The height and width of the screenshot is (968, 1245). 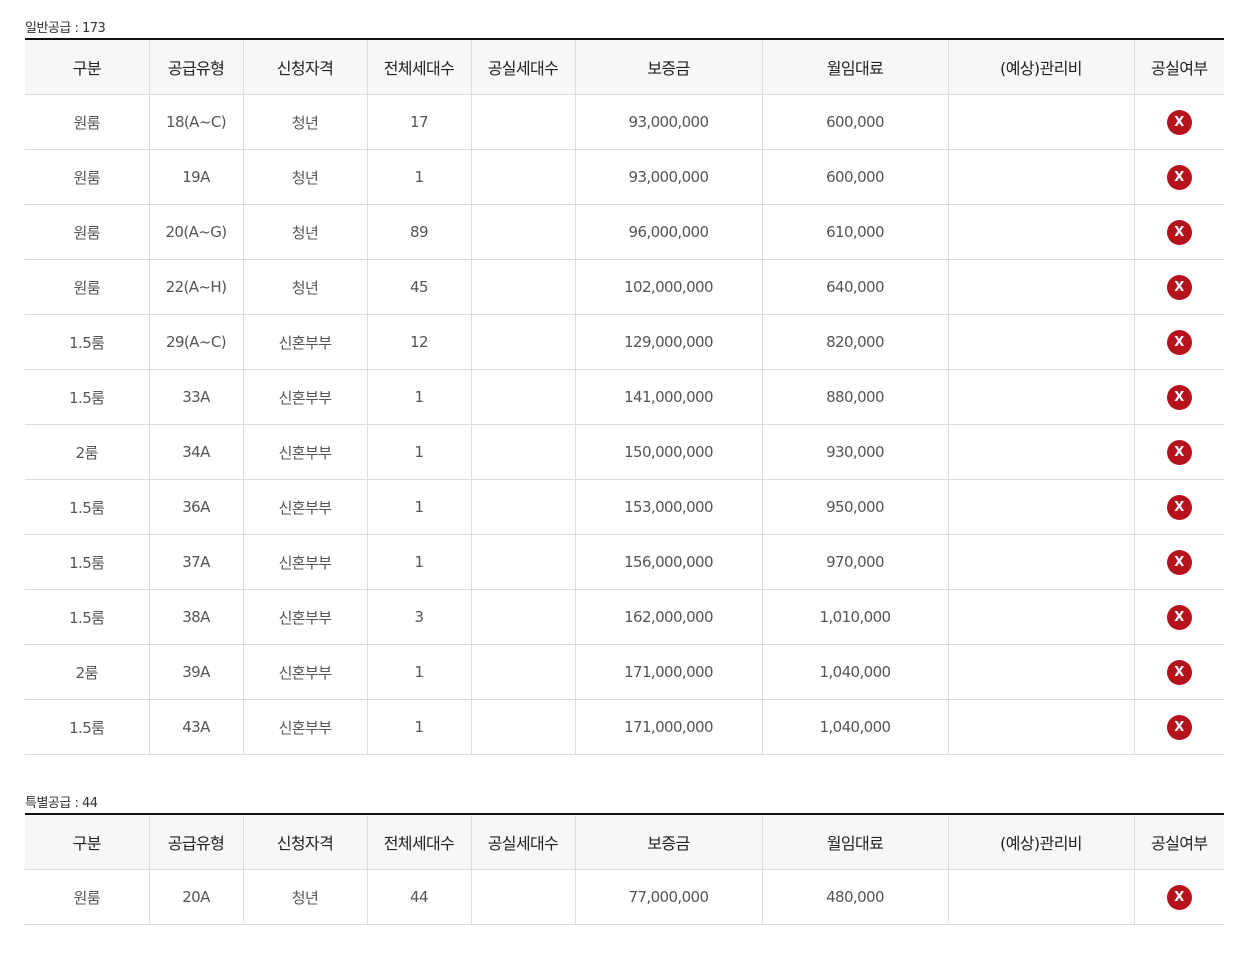 What do you see at coordinates (195, 507) in the screenshot?
I see `cell-supply-type: 36A` at bounding box center [195, 507].